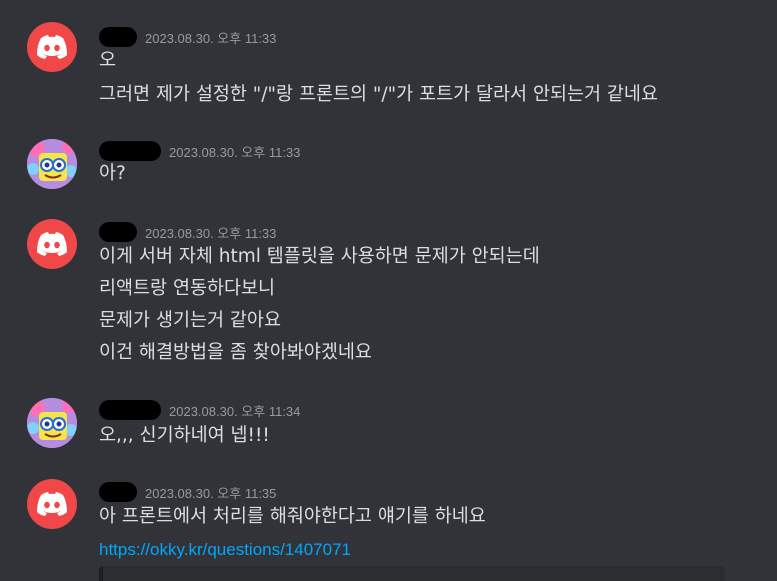 Image resolution: width=777 pixels, height=581 pixels. Describe the element at coordinates (211, 493) in the screenshot. I see `message-timestamp: 2023.08.30. 오후 11:35` at that location.